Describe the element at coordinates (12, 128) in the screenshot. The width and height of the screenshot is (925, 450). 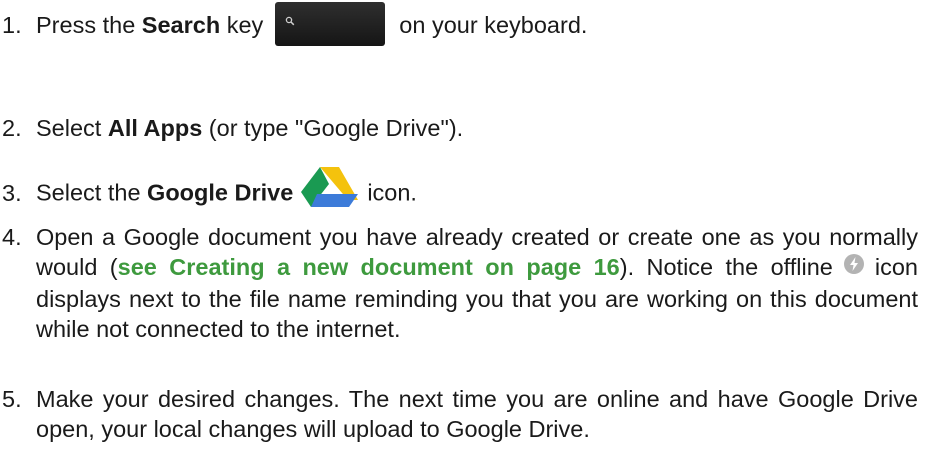
I see `step-number: 2.` at that location.